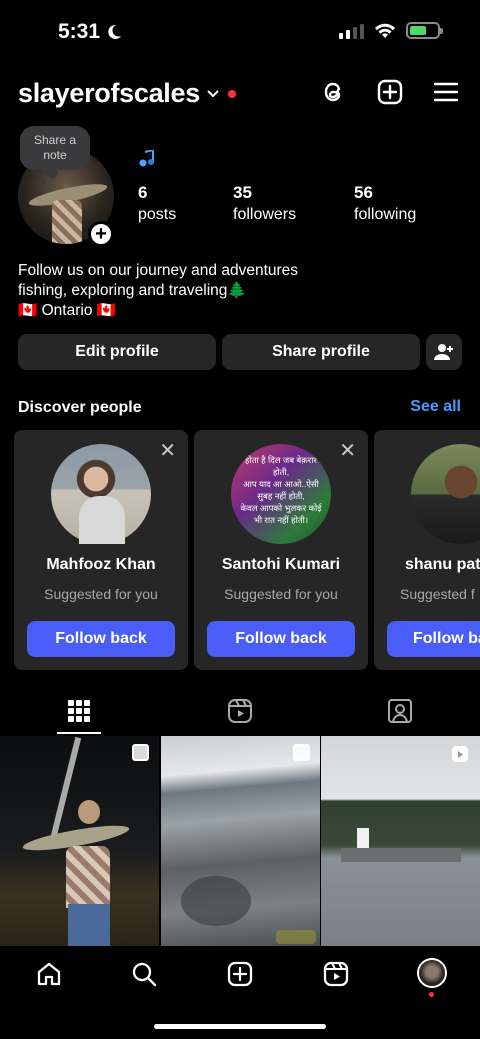  I want to click on status-time: 5:31, so click(90, 32).